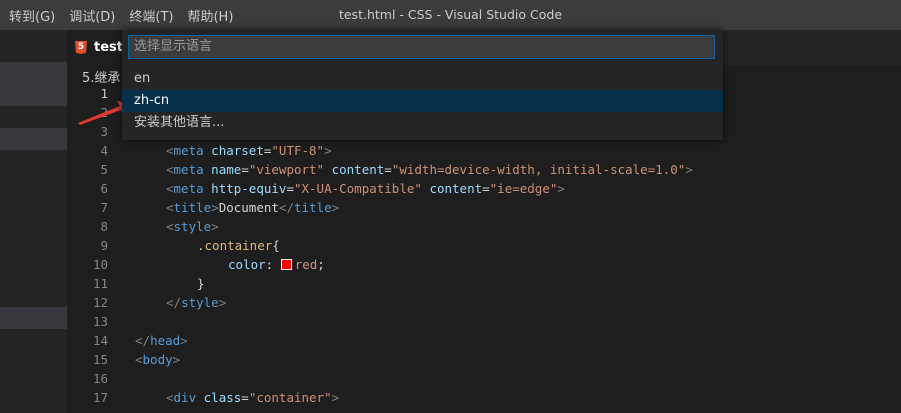 This screenshot has width=901, height=413. Describe the element at coordinates (32, 15) in the screenshot. I see `menu-goto: 转到(G)` at that location.